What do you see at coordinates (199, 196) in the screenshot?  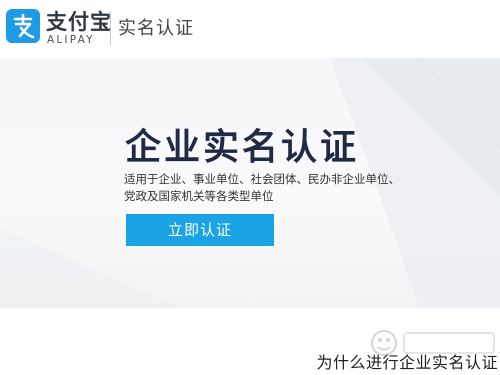 I see `hero-description-line-2: 党政及国家机关等各类型单位` at bounding box center [199, 196].